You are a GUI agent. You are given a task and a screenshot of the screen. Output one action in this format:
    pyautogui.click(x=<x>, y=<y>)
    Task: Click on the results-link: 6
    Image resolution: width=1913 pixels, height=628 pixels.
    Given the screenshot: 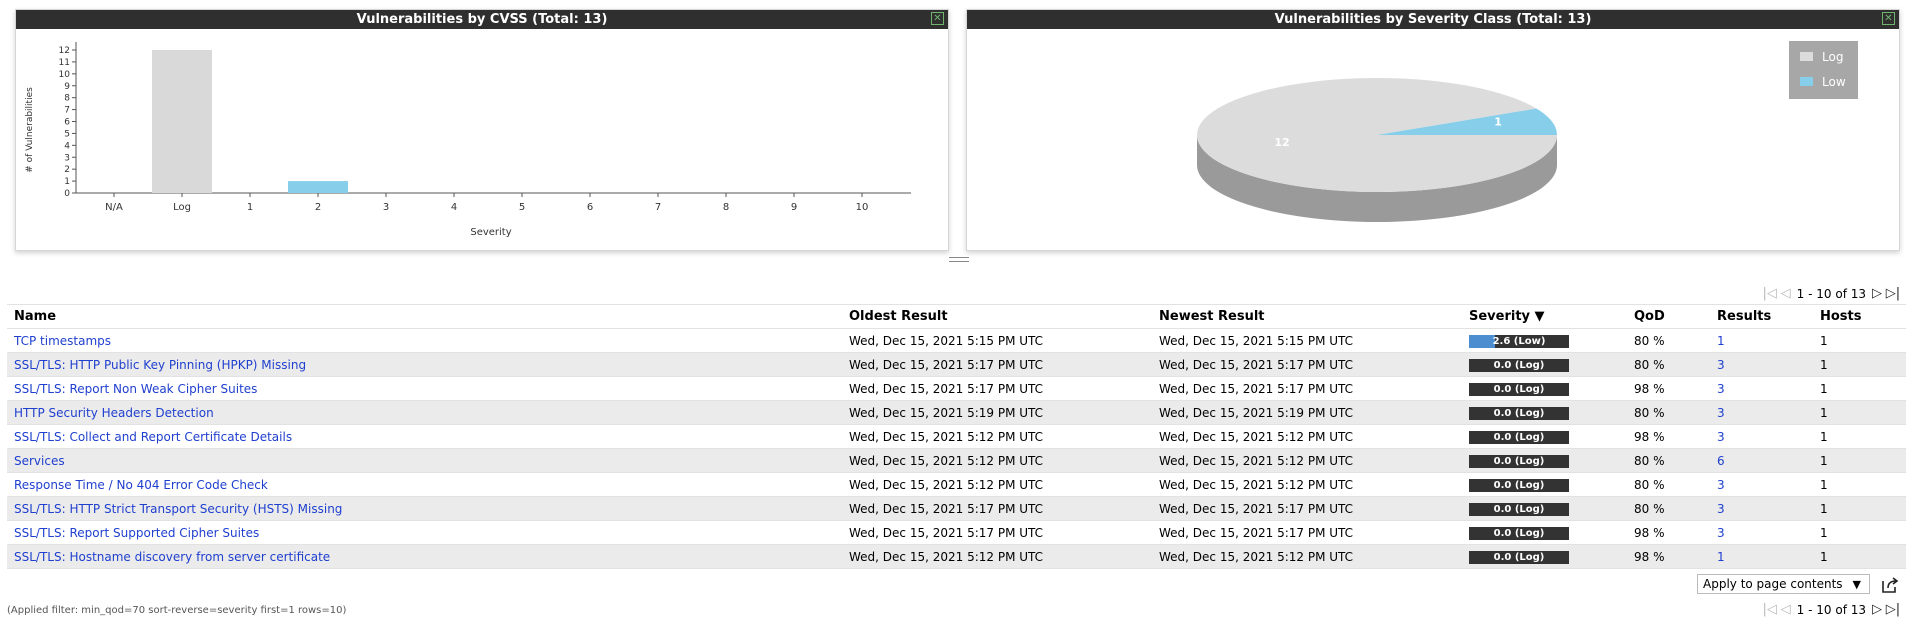 What is the action you would take?
    pyautogui.click(x=1721, y=461)
    